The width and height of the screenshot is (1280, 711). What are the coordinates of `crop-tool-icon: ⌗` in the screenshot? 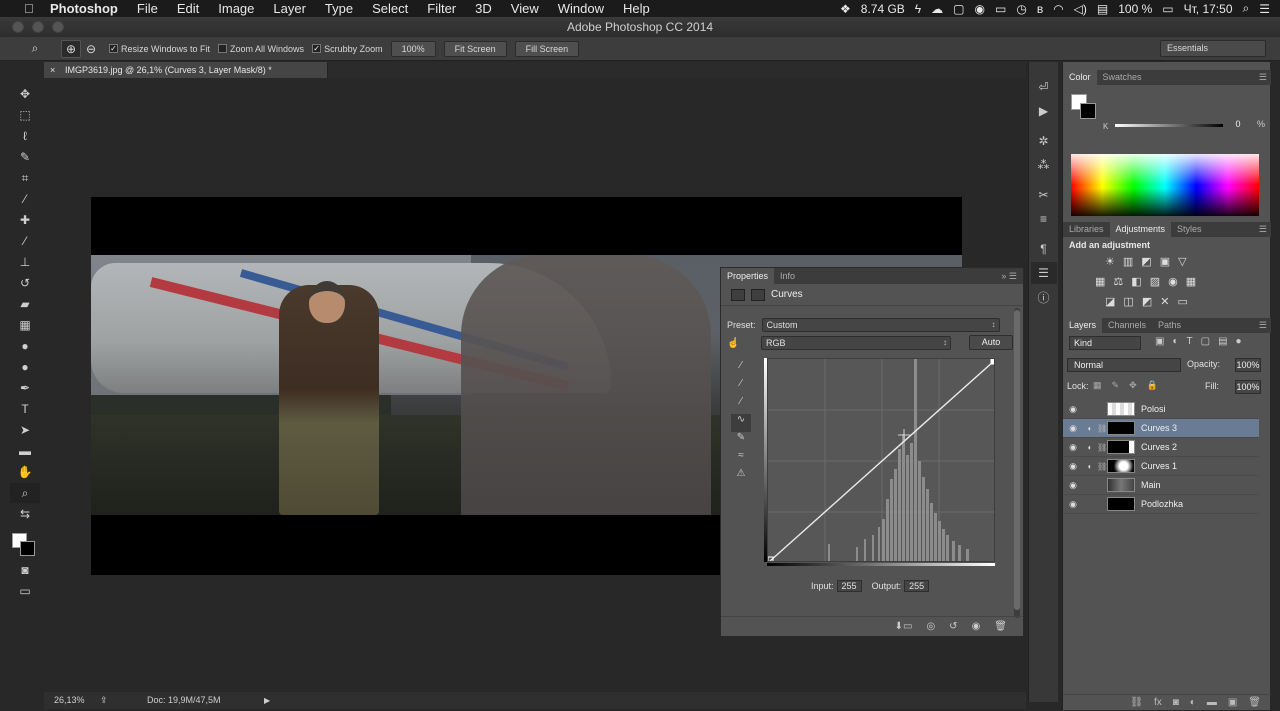 It's located at (25, 178).